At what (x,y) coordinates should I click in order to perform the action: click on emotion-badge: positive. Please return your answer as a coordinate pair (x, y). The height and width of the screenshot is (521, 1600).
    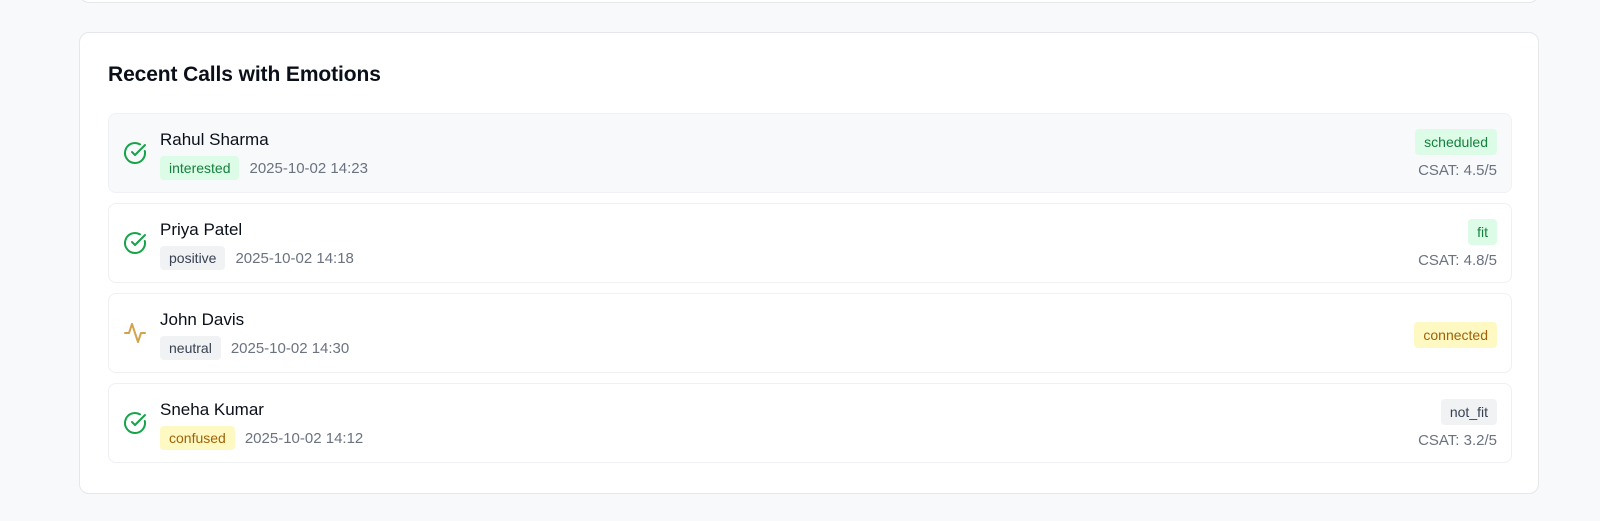
    Looking at the image, I should click on (193, 258).